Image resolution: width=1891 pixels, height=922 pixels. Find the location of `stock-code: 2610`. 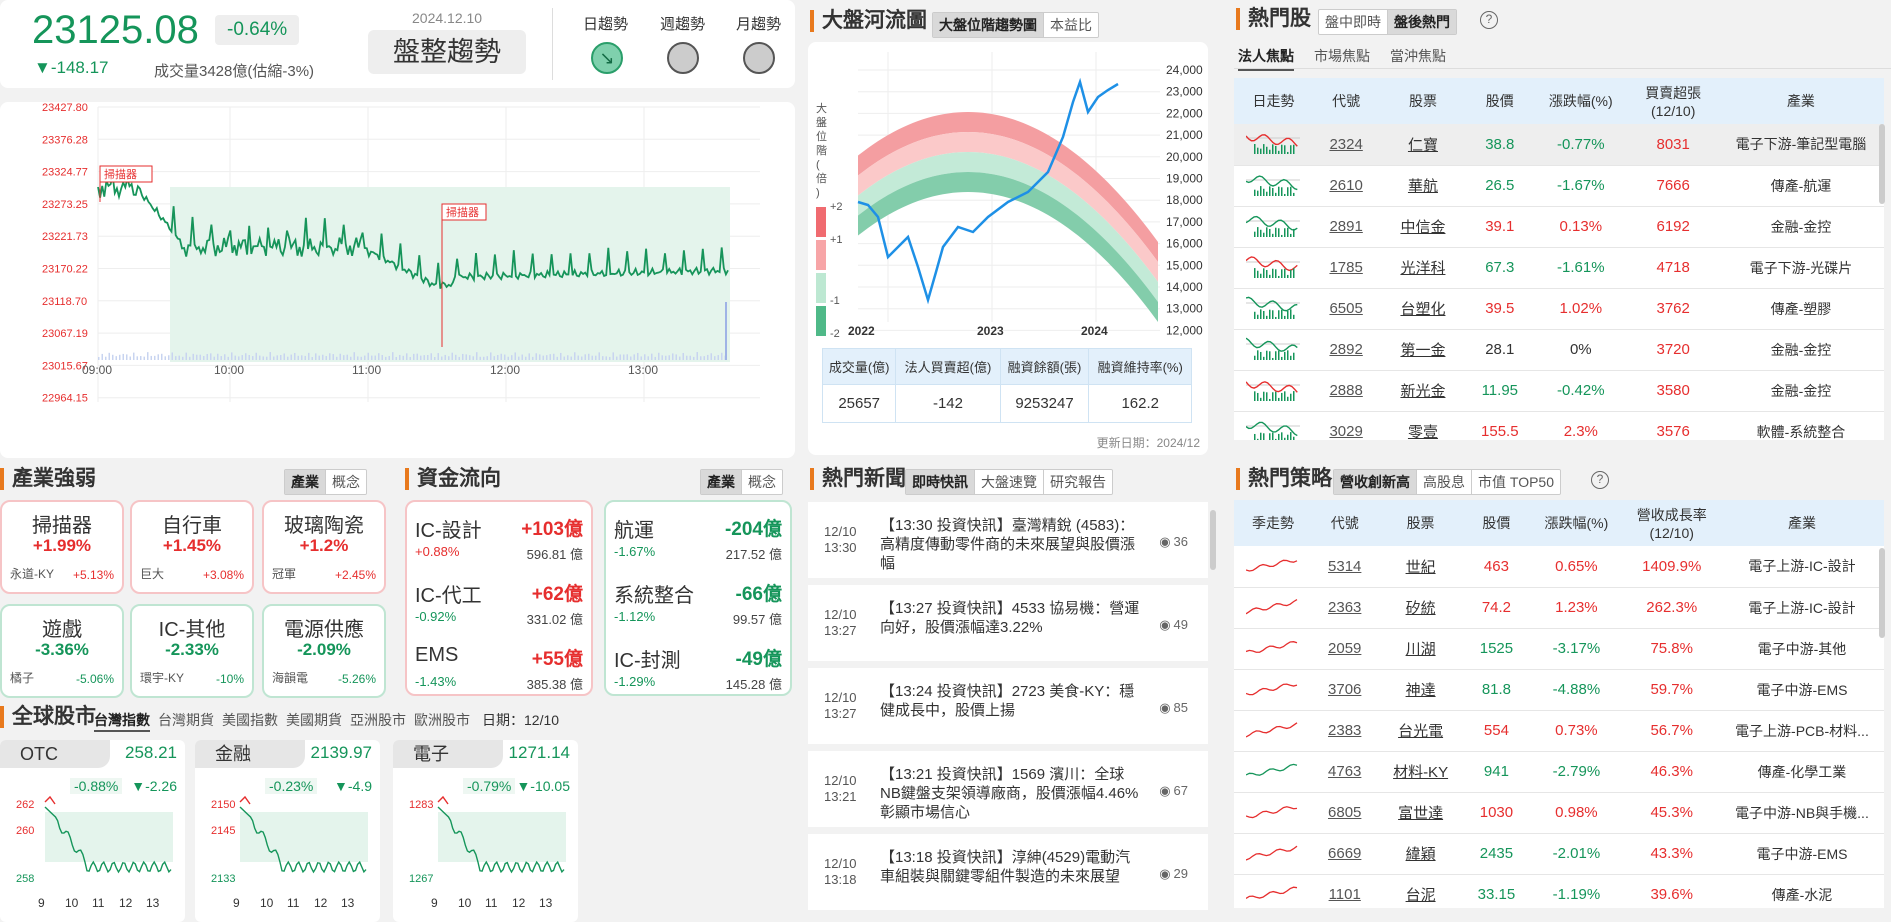

stock-code: 2610 is located at coordinates (1346, 186).